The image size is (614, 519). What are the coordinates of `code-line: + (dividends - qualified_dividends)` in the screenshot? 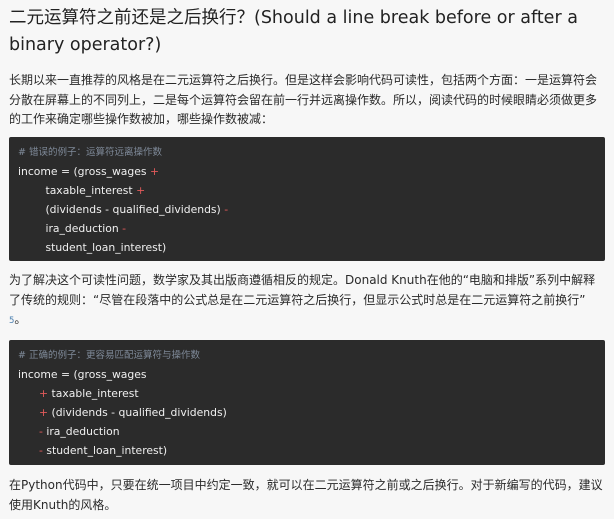 It's located at (133, 413).